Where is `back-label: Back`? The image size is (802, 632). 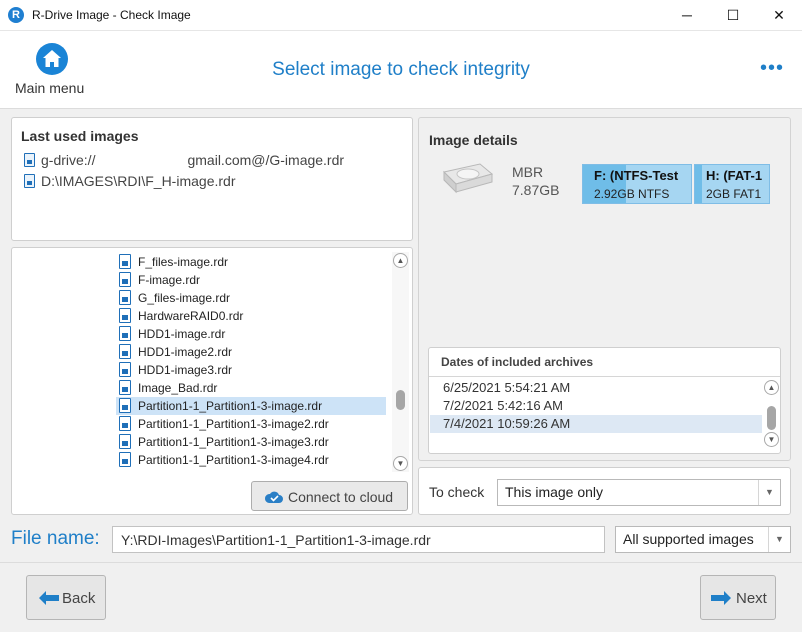 back-label: Back is located at coordinates (79, 598).